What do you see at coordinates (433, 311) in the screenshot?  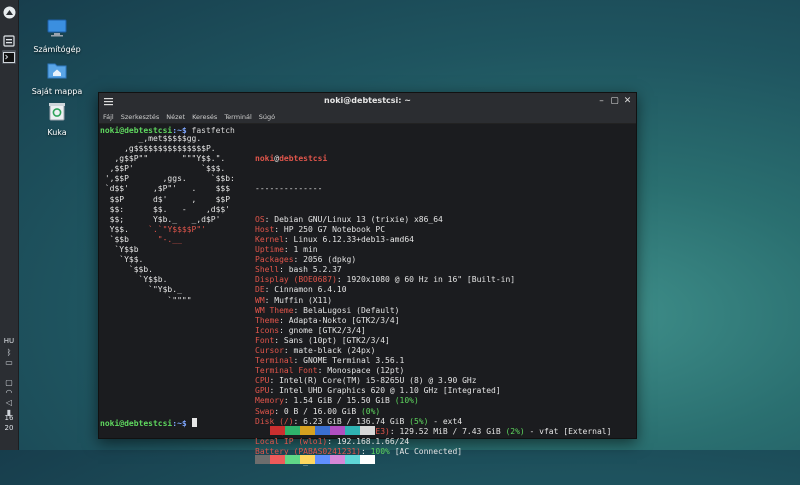 I see `info-row: WM Theme: BelaLugosi (Default)` at bounding box center [433, 311].